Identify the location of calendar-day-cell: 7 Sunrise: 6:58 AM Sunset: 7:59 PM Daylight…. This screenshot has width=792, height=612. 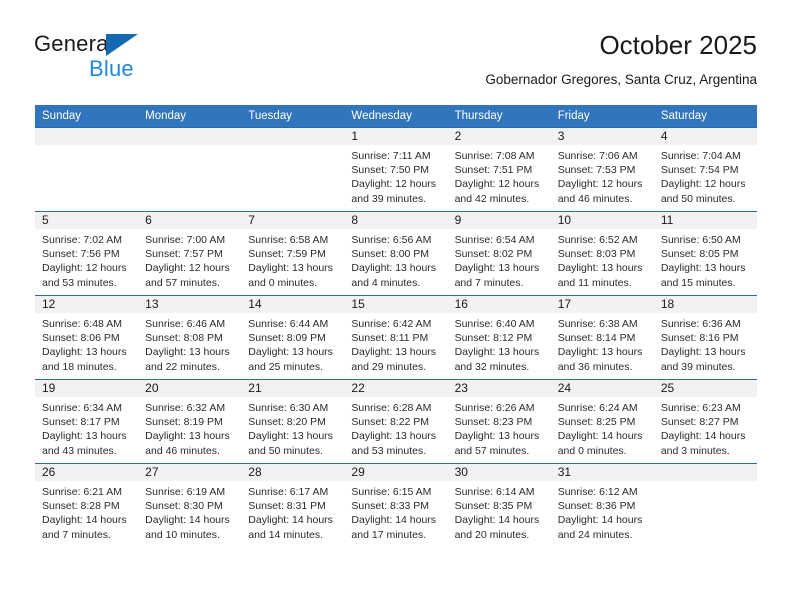
(293, 253).